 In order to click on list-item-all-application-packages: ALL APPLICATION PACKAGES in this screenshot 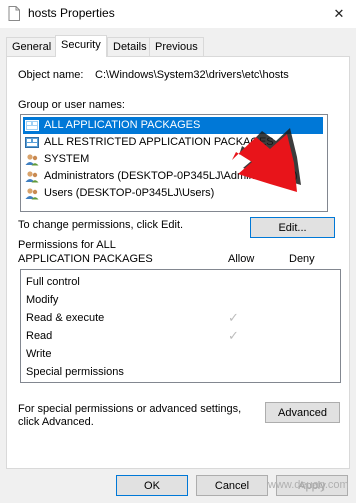, I will do `click(173, 125)`.